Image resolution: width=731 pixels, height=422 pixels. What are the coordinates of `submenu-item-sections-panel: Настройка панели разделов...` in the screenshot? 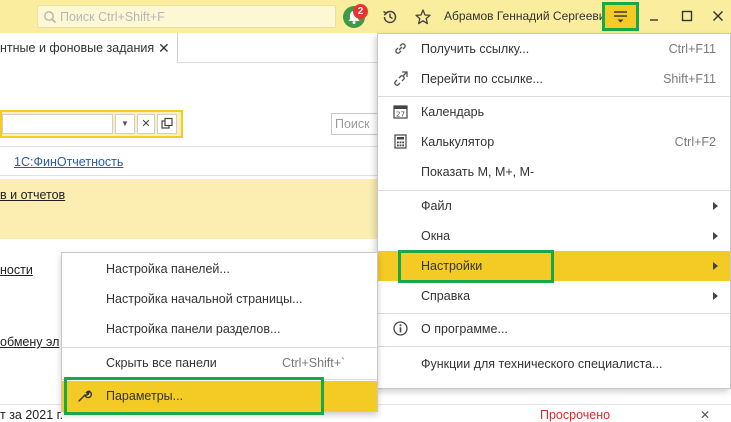 It's located at (219, 329).